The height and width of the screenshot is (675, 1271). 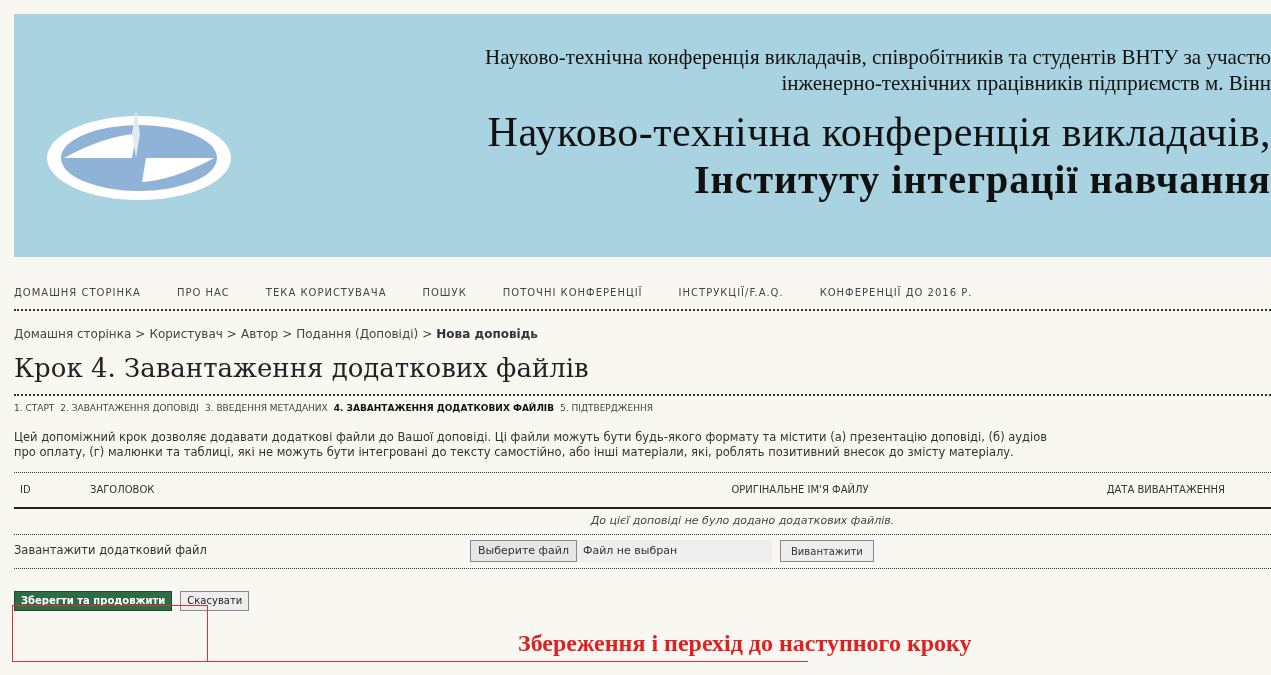 I want to click on step-link: 3. ВВЕДЕННЯ МЕТАДАНИХ, so click(x=266, y=409).